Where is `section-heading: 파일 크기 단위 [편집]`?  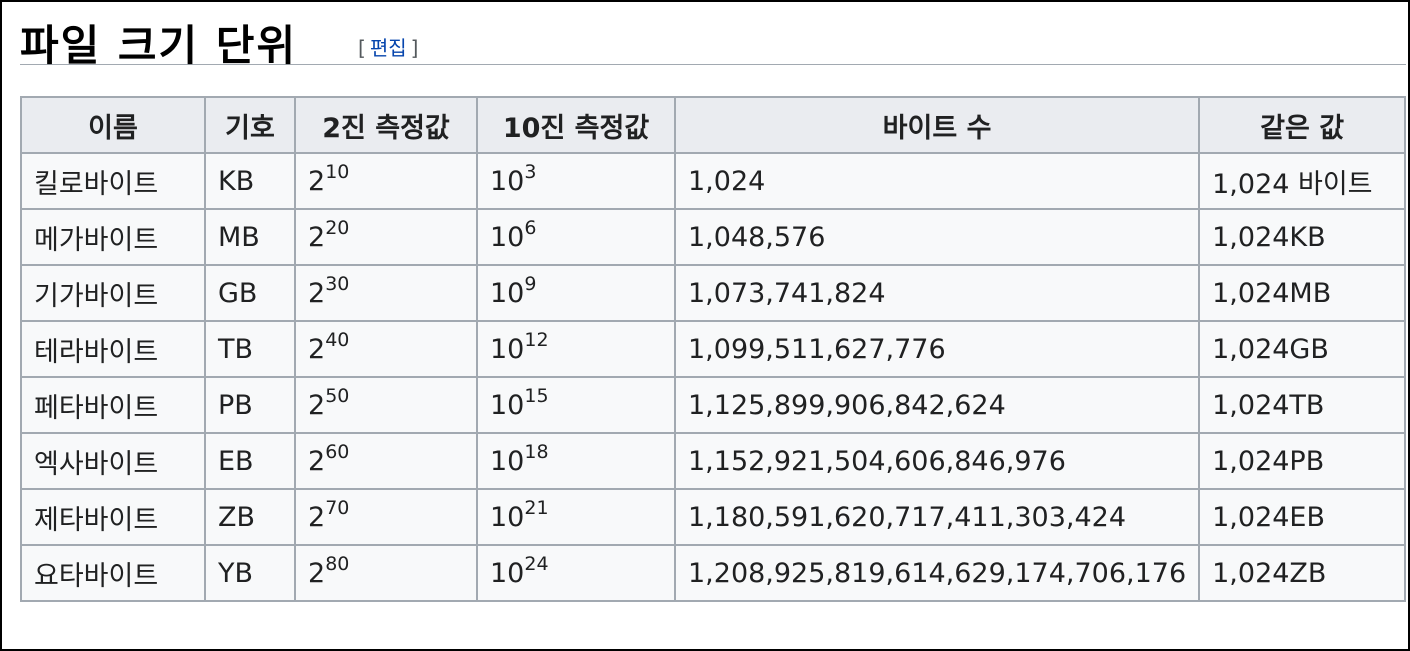
section-heading: 파일 크기 단위 [편집] is located at coordinates (713, 38).